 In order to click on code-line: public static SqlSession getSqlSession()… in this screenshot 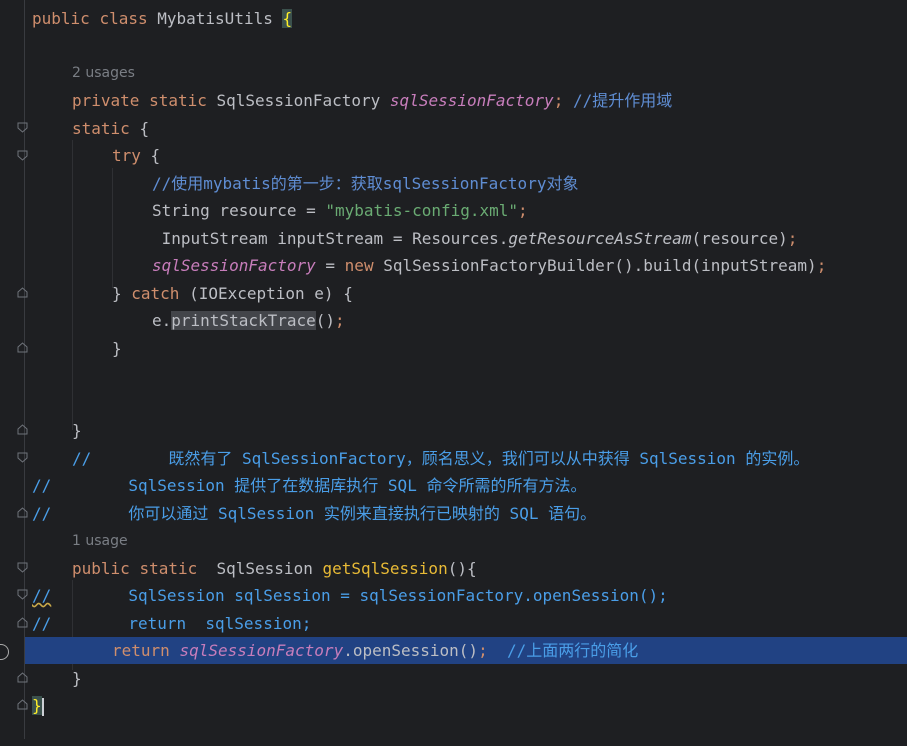, I will do `click(453, 568)`.